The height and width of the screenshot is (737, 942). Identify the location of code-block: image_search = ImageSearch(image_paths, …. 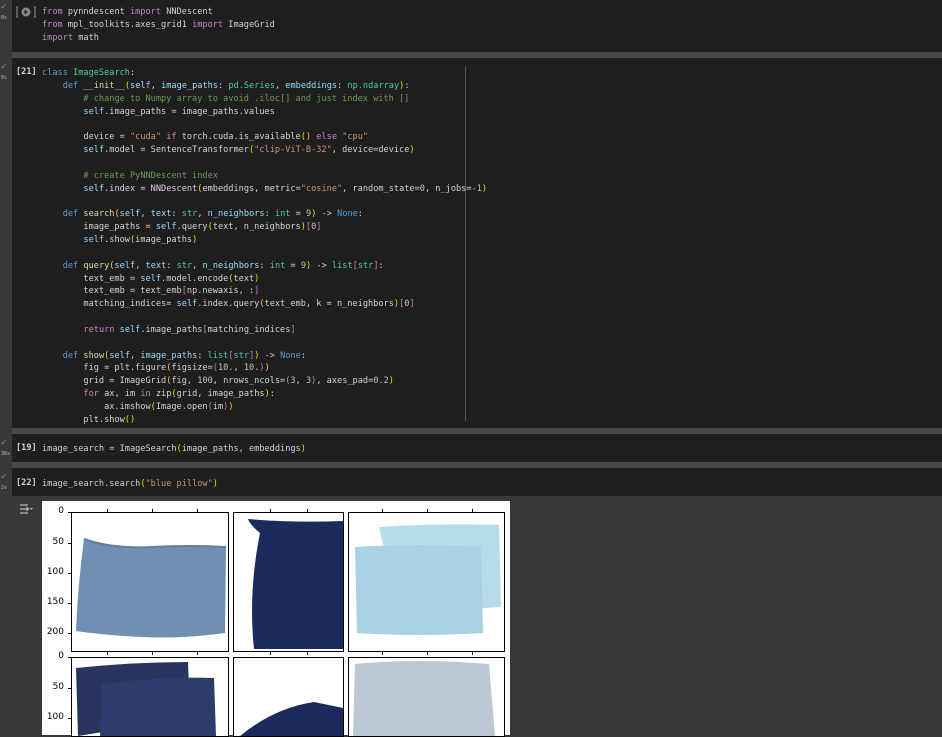
(174, 449).